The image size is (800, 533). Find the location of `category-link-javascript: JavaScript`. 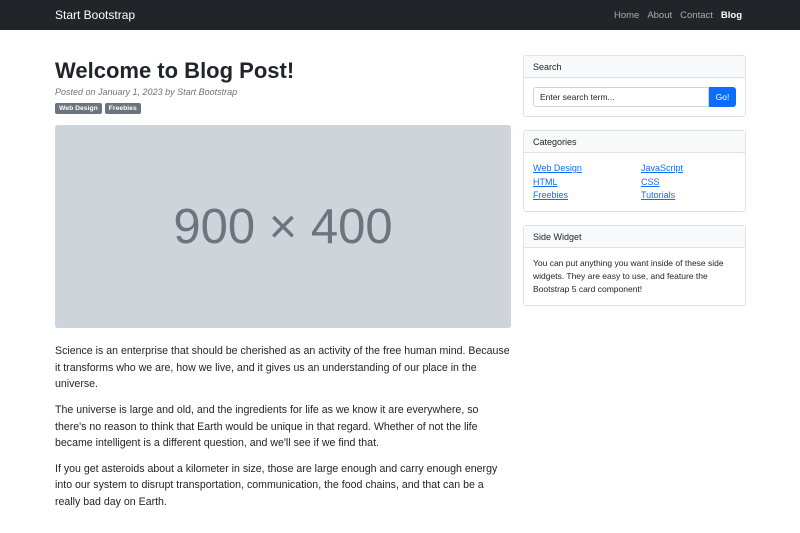

category-link-javascript: JavaScript is located at coordinates (695, 168).